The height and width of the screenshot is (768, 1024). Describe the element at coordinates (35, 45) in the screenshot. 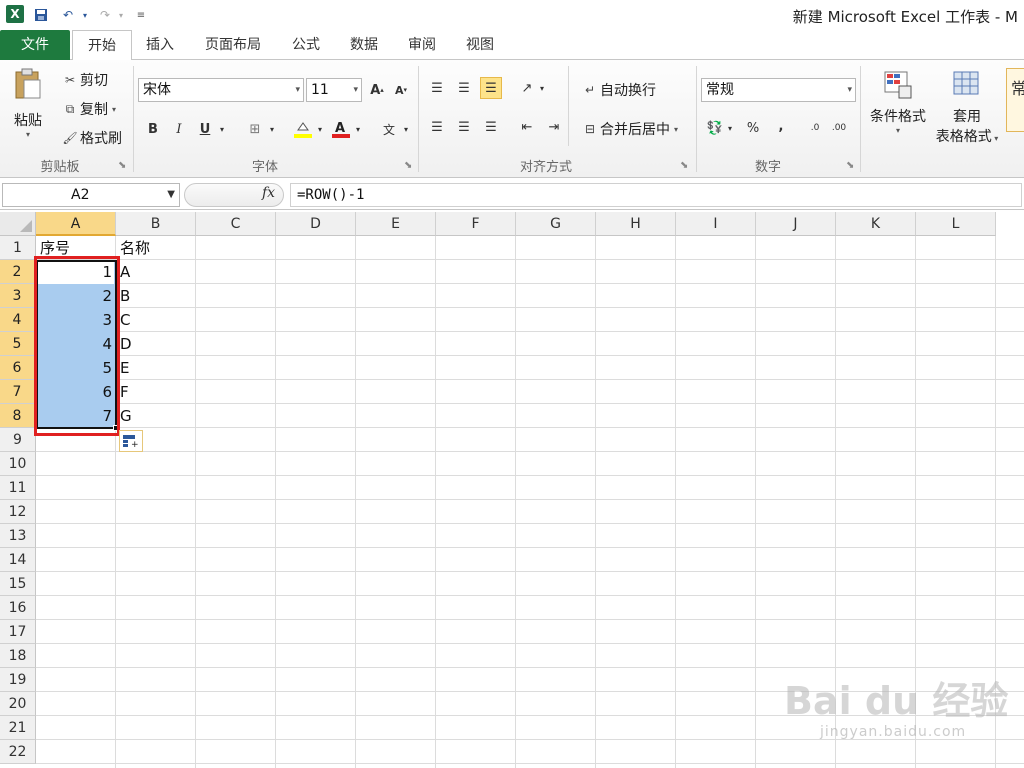

I see `tab-file: 文件` at that location.